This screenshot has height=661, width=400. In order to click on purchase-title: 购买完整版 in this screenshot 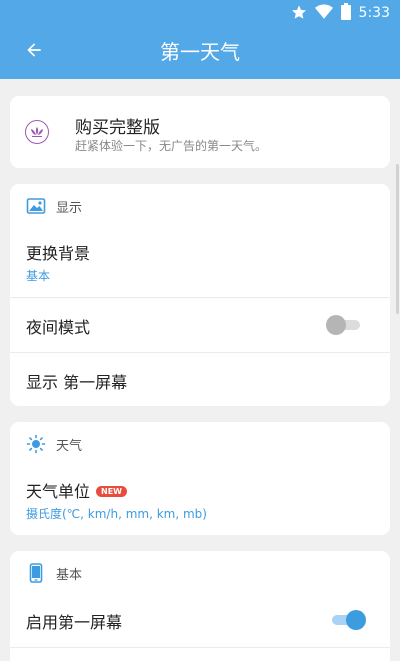, I will do `click(117, 128)`.